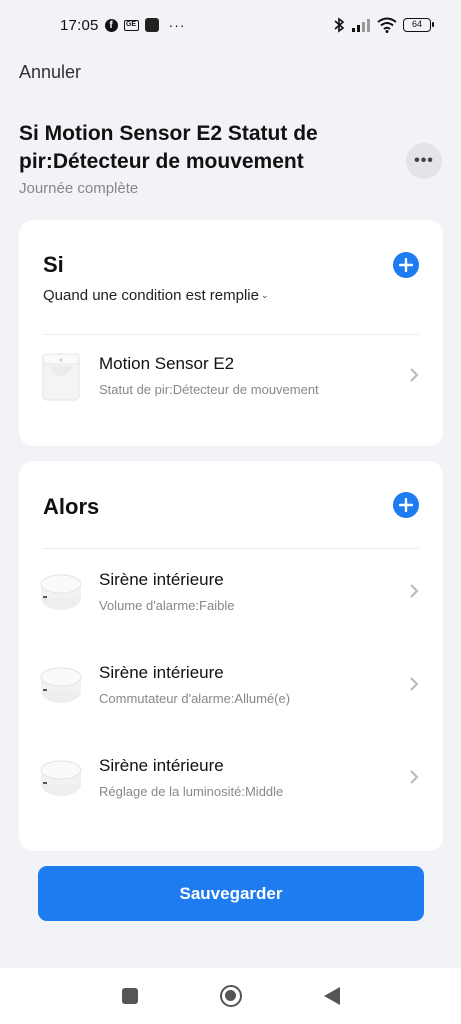 The width and height of the screenshot is (461, 1024). I want to click on back-icon, so click(331, 996).